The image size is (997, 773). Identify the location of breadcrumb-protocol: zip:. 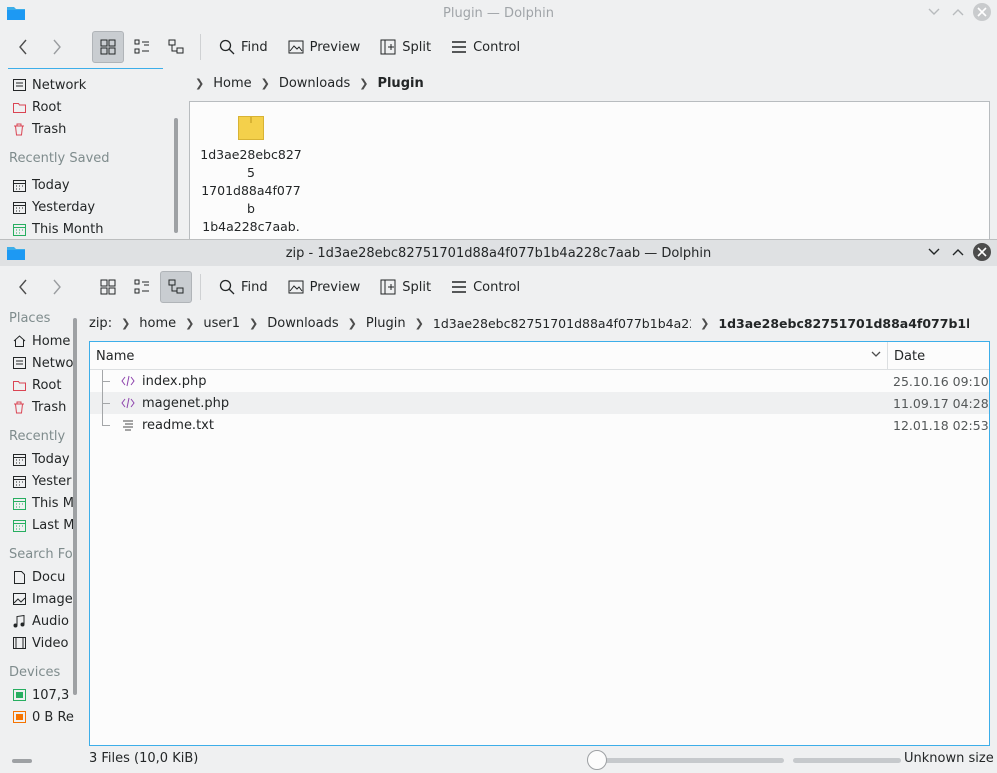
(100, 323).